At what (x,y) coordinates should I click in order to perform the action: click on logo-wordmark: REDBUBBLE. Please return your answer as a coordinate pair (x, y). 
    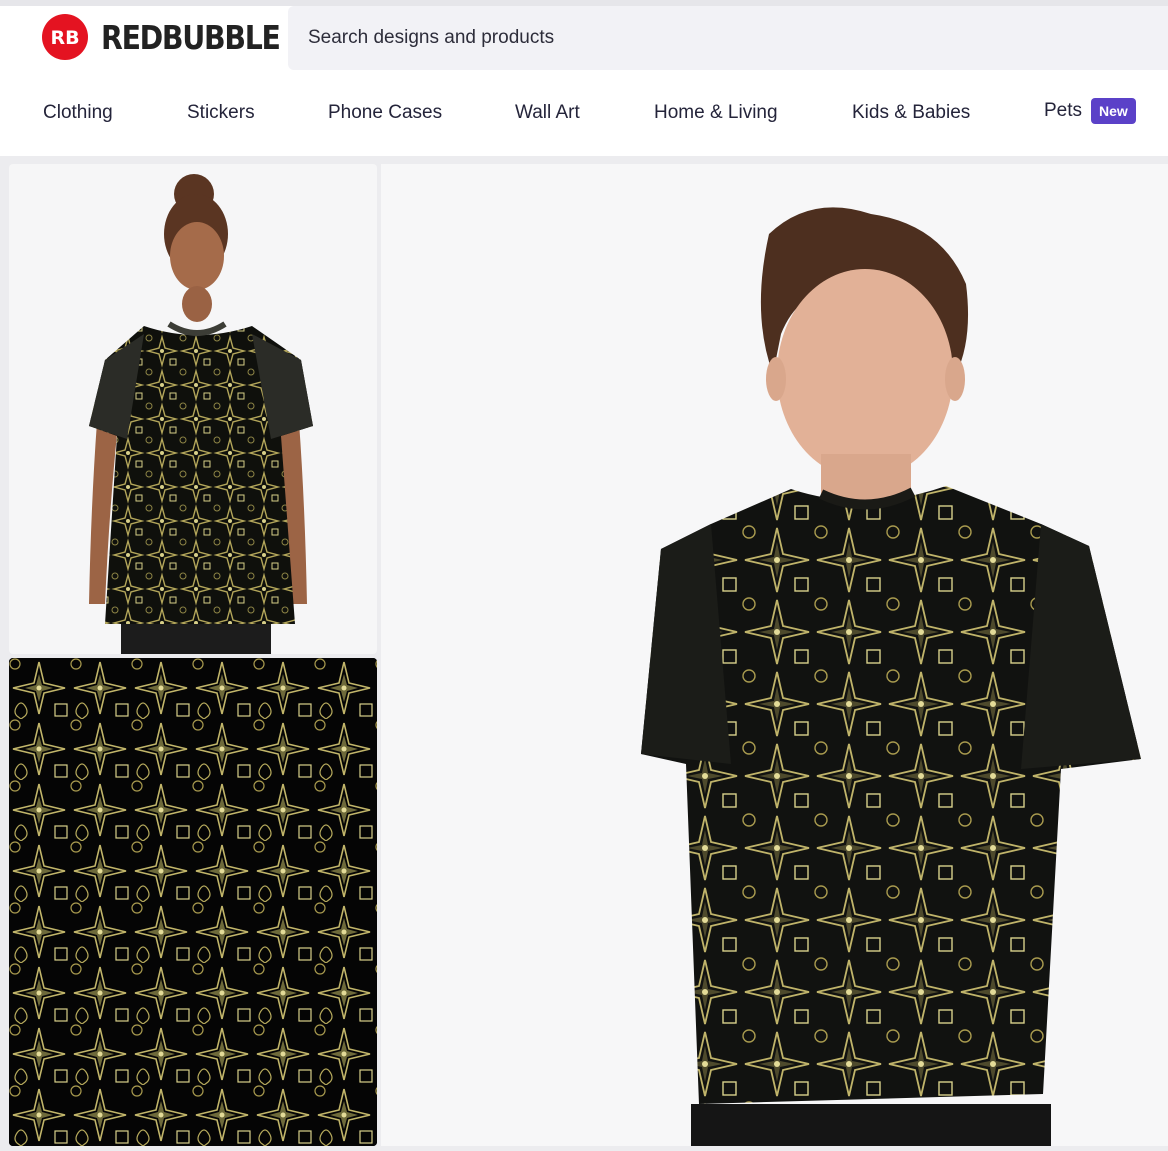
    Looking at the image, I should click on (191, 37).